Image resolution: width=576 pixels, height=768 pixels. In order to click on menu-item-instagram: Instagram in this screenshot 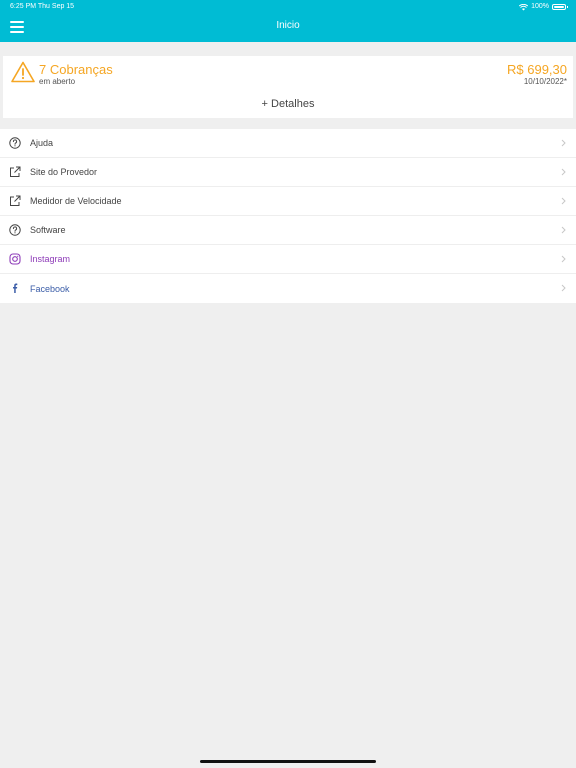, I will do `click(288, 259)`.